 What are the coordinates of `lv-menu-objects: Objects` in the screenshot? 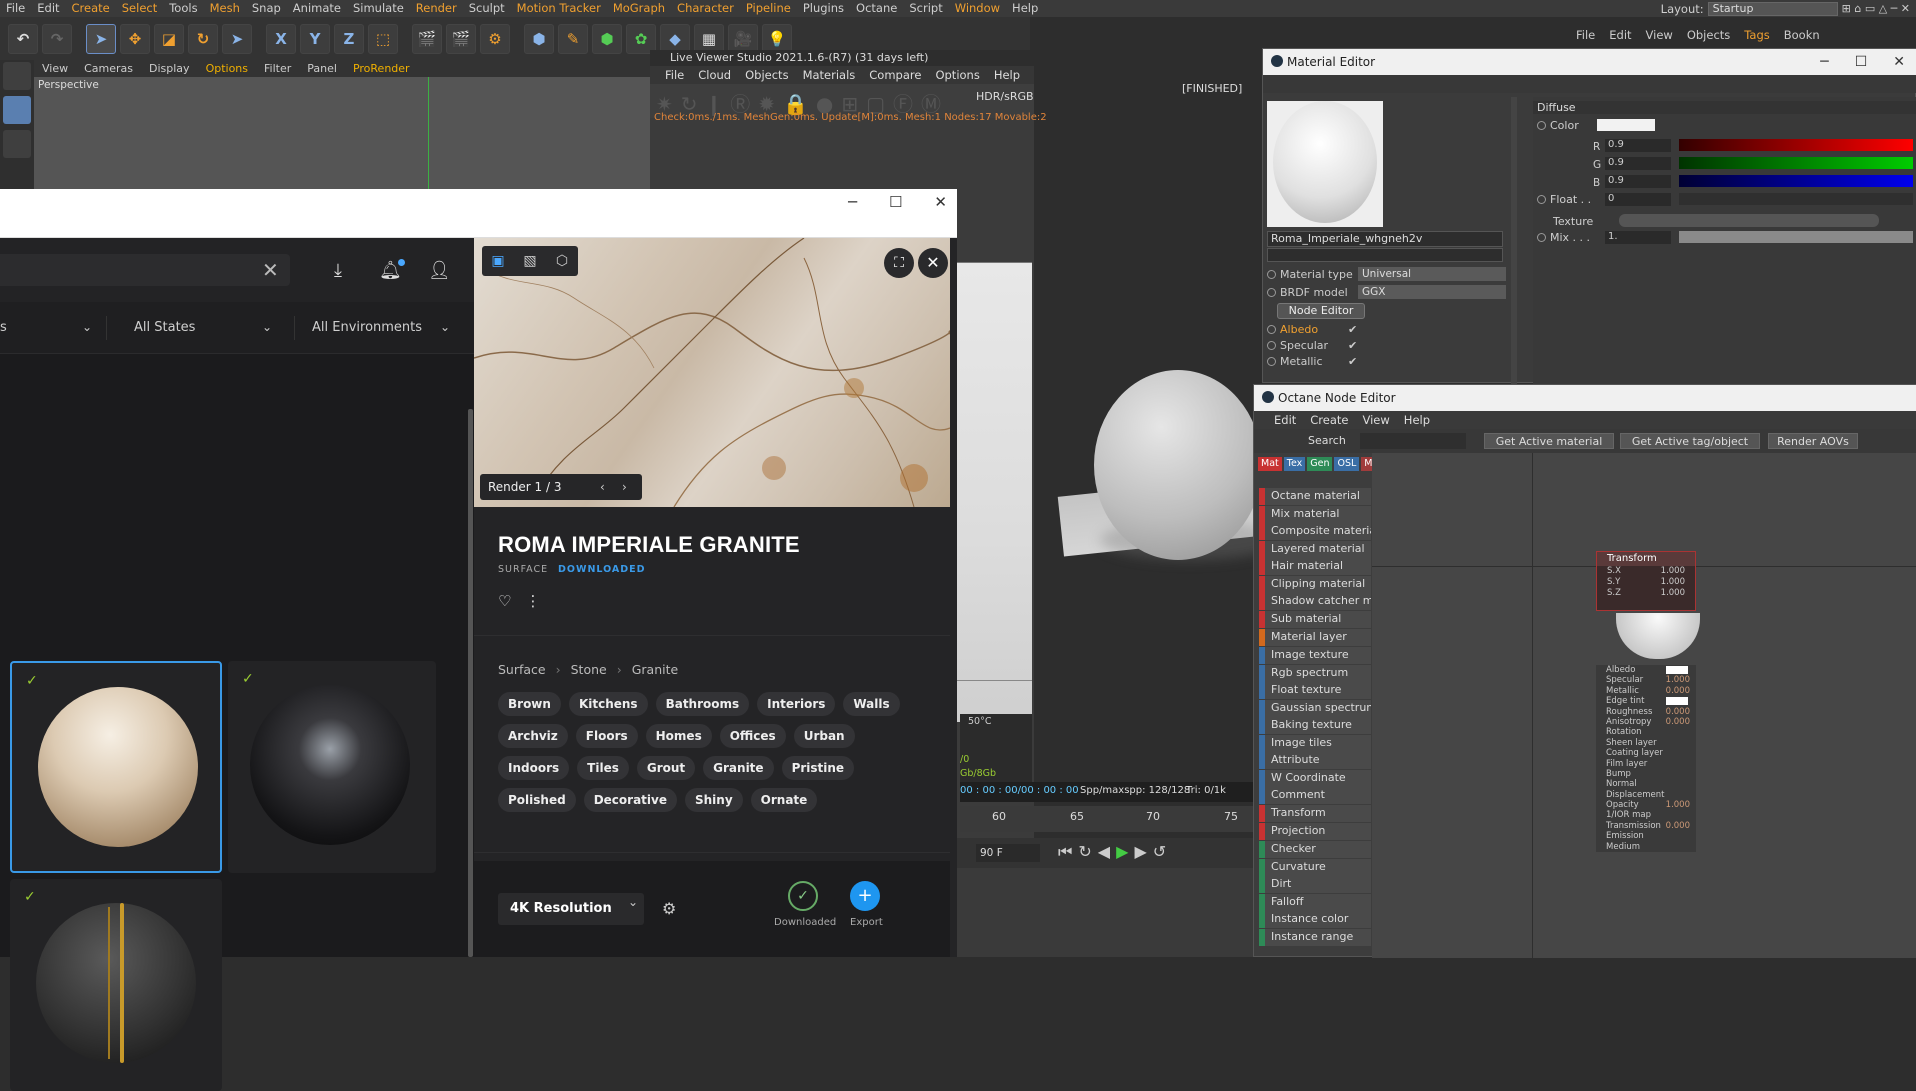 It's located at (766, 75).